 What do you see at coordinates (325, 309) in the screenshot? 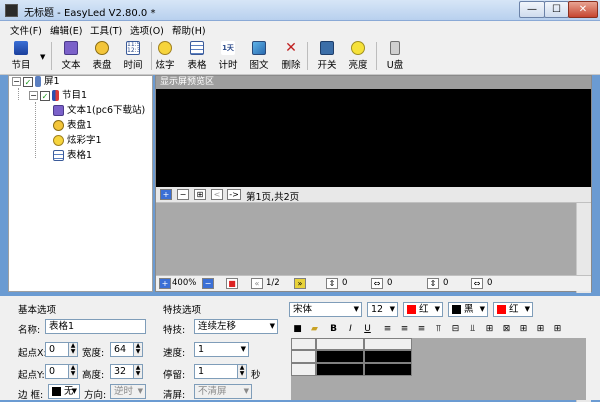
I see `font-select: 宋体 ▼` at bounding box center [325, 309].